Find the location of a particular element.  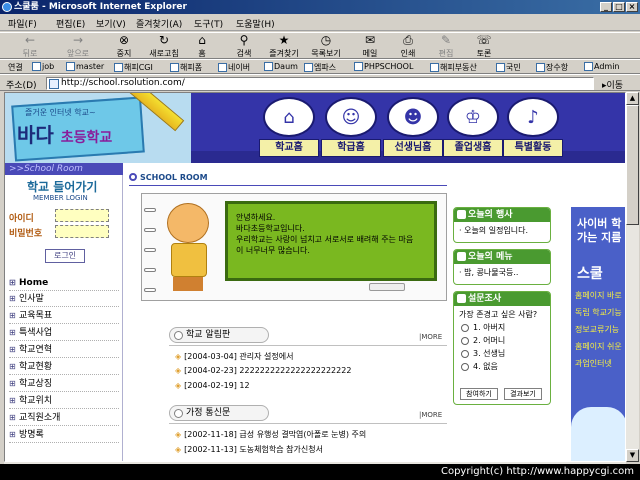

discuss-button: ☏ 토론 is located at coordinates (484, 46).